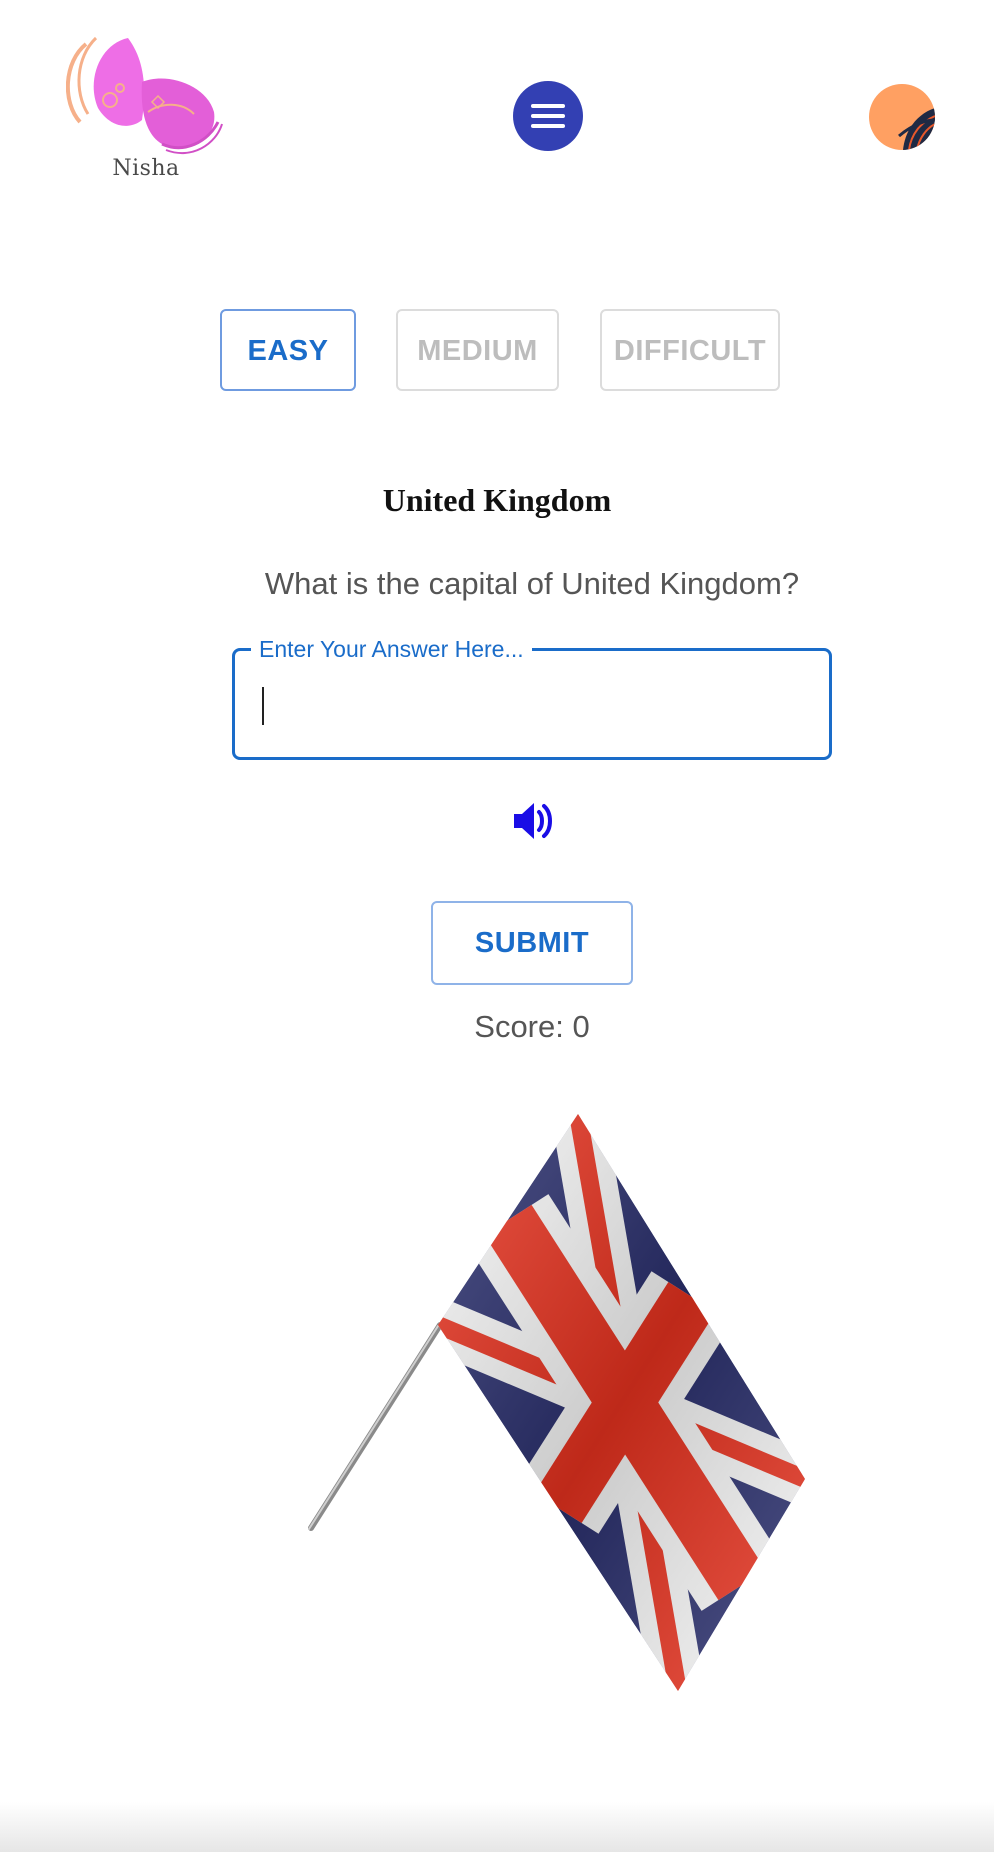 Image resolution: width=994 pixels, height=1852 pixels. Describe the element at coordinates (497, 500) in the screenshot. I see `country-name: United Kingdom` at that location.